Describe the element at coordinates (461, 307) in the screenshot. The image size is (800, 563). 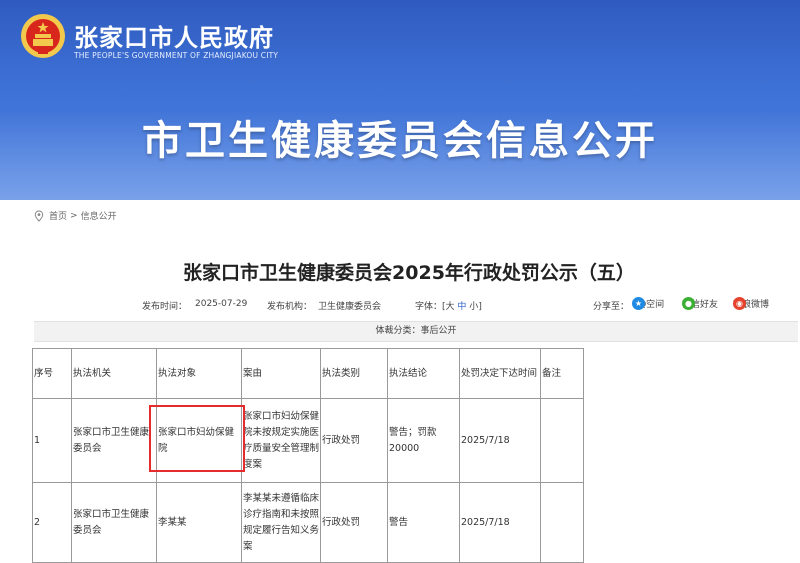
I see `font-medium-button: 中` at that location.